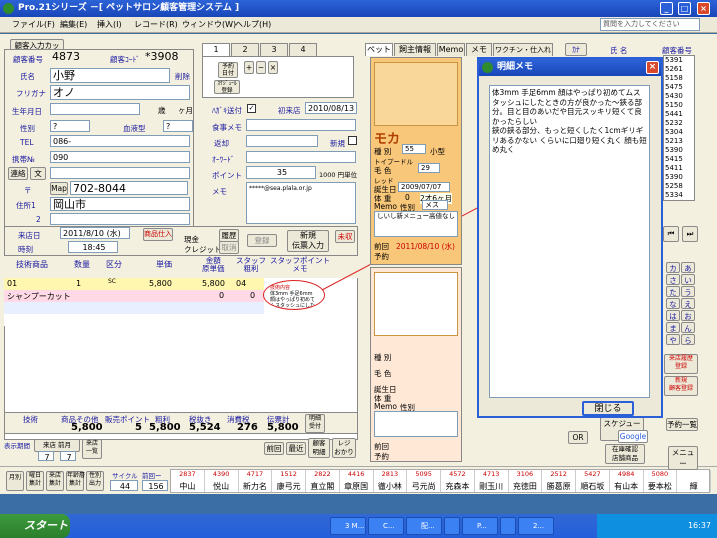  I want to click on history-cancel-button: 取消, so click(229, 247).